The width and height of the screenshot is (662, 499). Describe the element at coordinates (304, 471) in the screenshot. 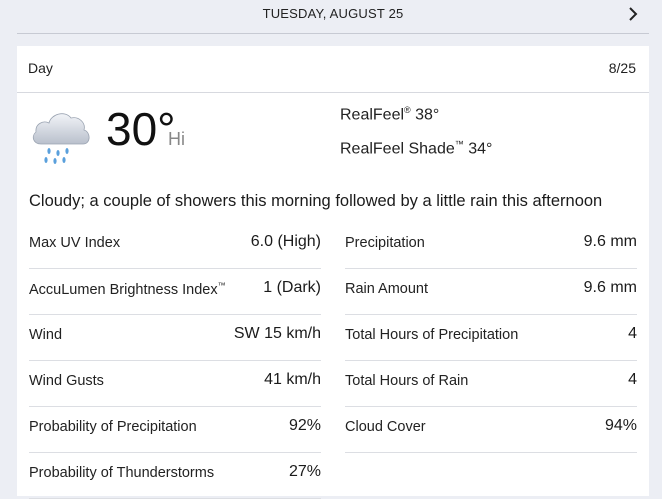

I see `detail-value: 27%` at that location.